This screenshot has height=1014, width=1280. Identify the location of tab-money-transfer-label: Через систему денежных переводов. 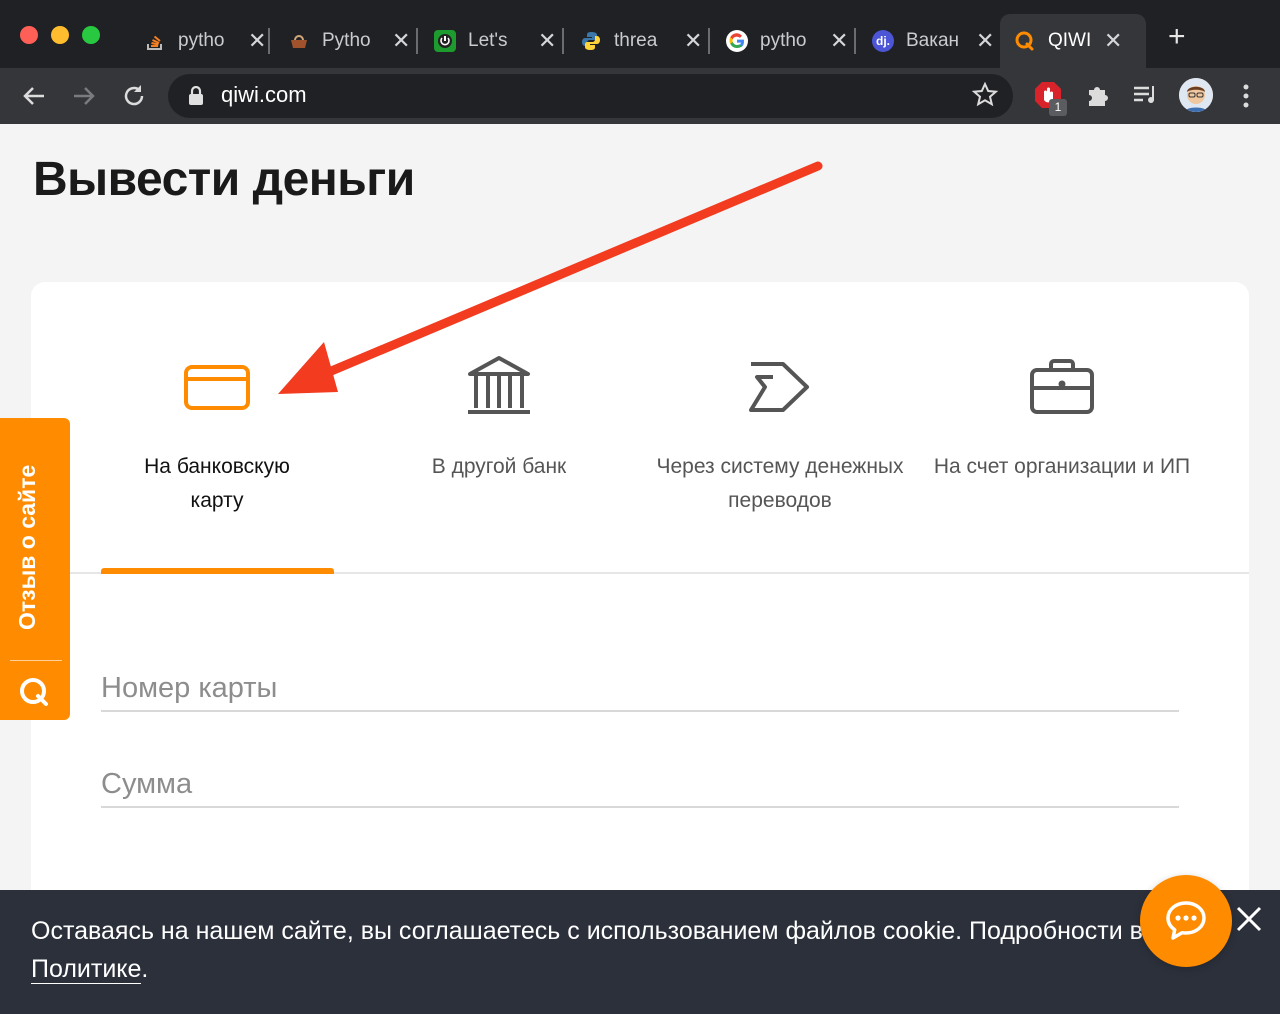
(780, 483).